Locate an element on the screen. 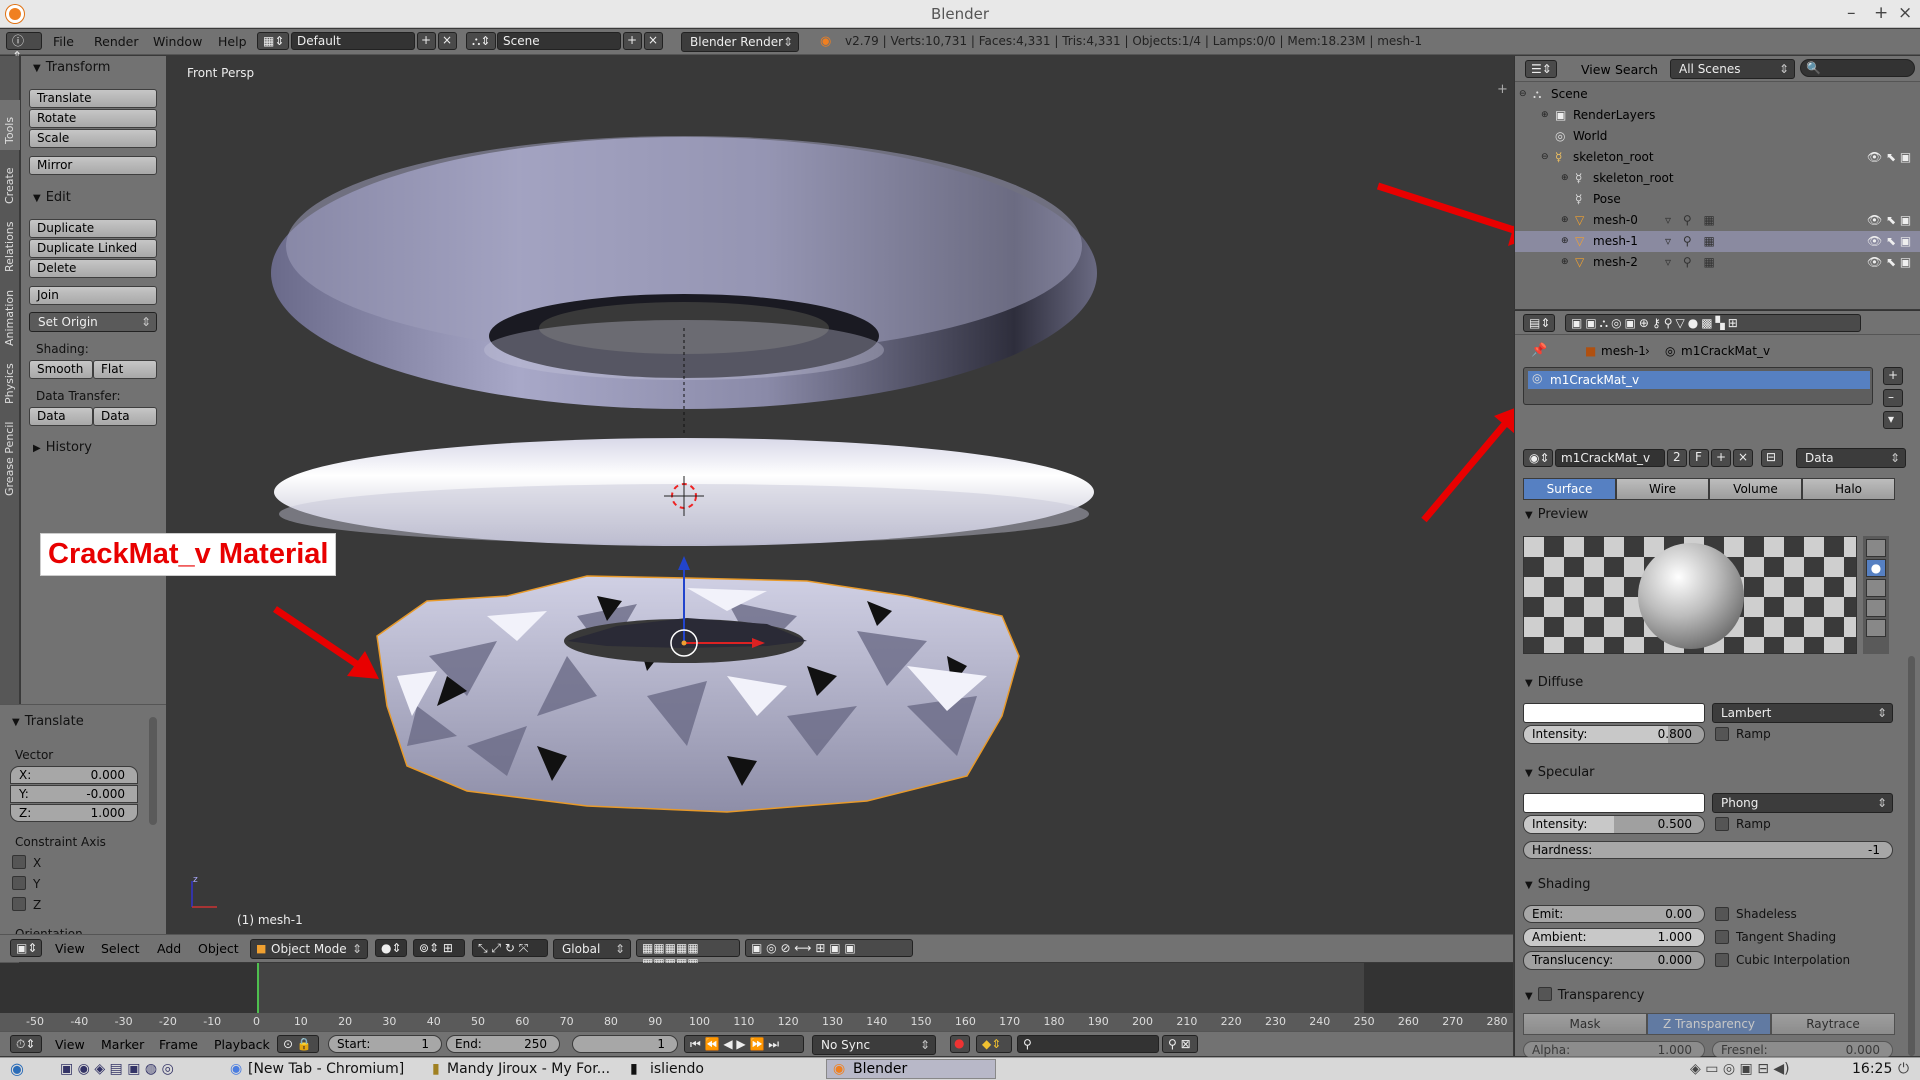 The width and height of the screenshot is (1920, 1080). outliner-row-mesh-1: ⊕ ▽ mesh-1 👁 ⬉ ▣ ▿ ⚲ ▦ is located at coordinates (1717, 241).